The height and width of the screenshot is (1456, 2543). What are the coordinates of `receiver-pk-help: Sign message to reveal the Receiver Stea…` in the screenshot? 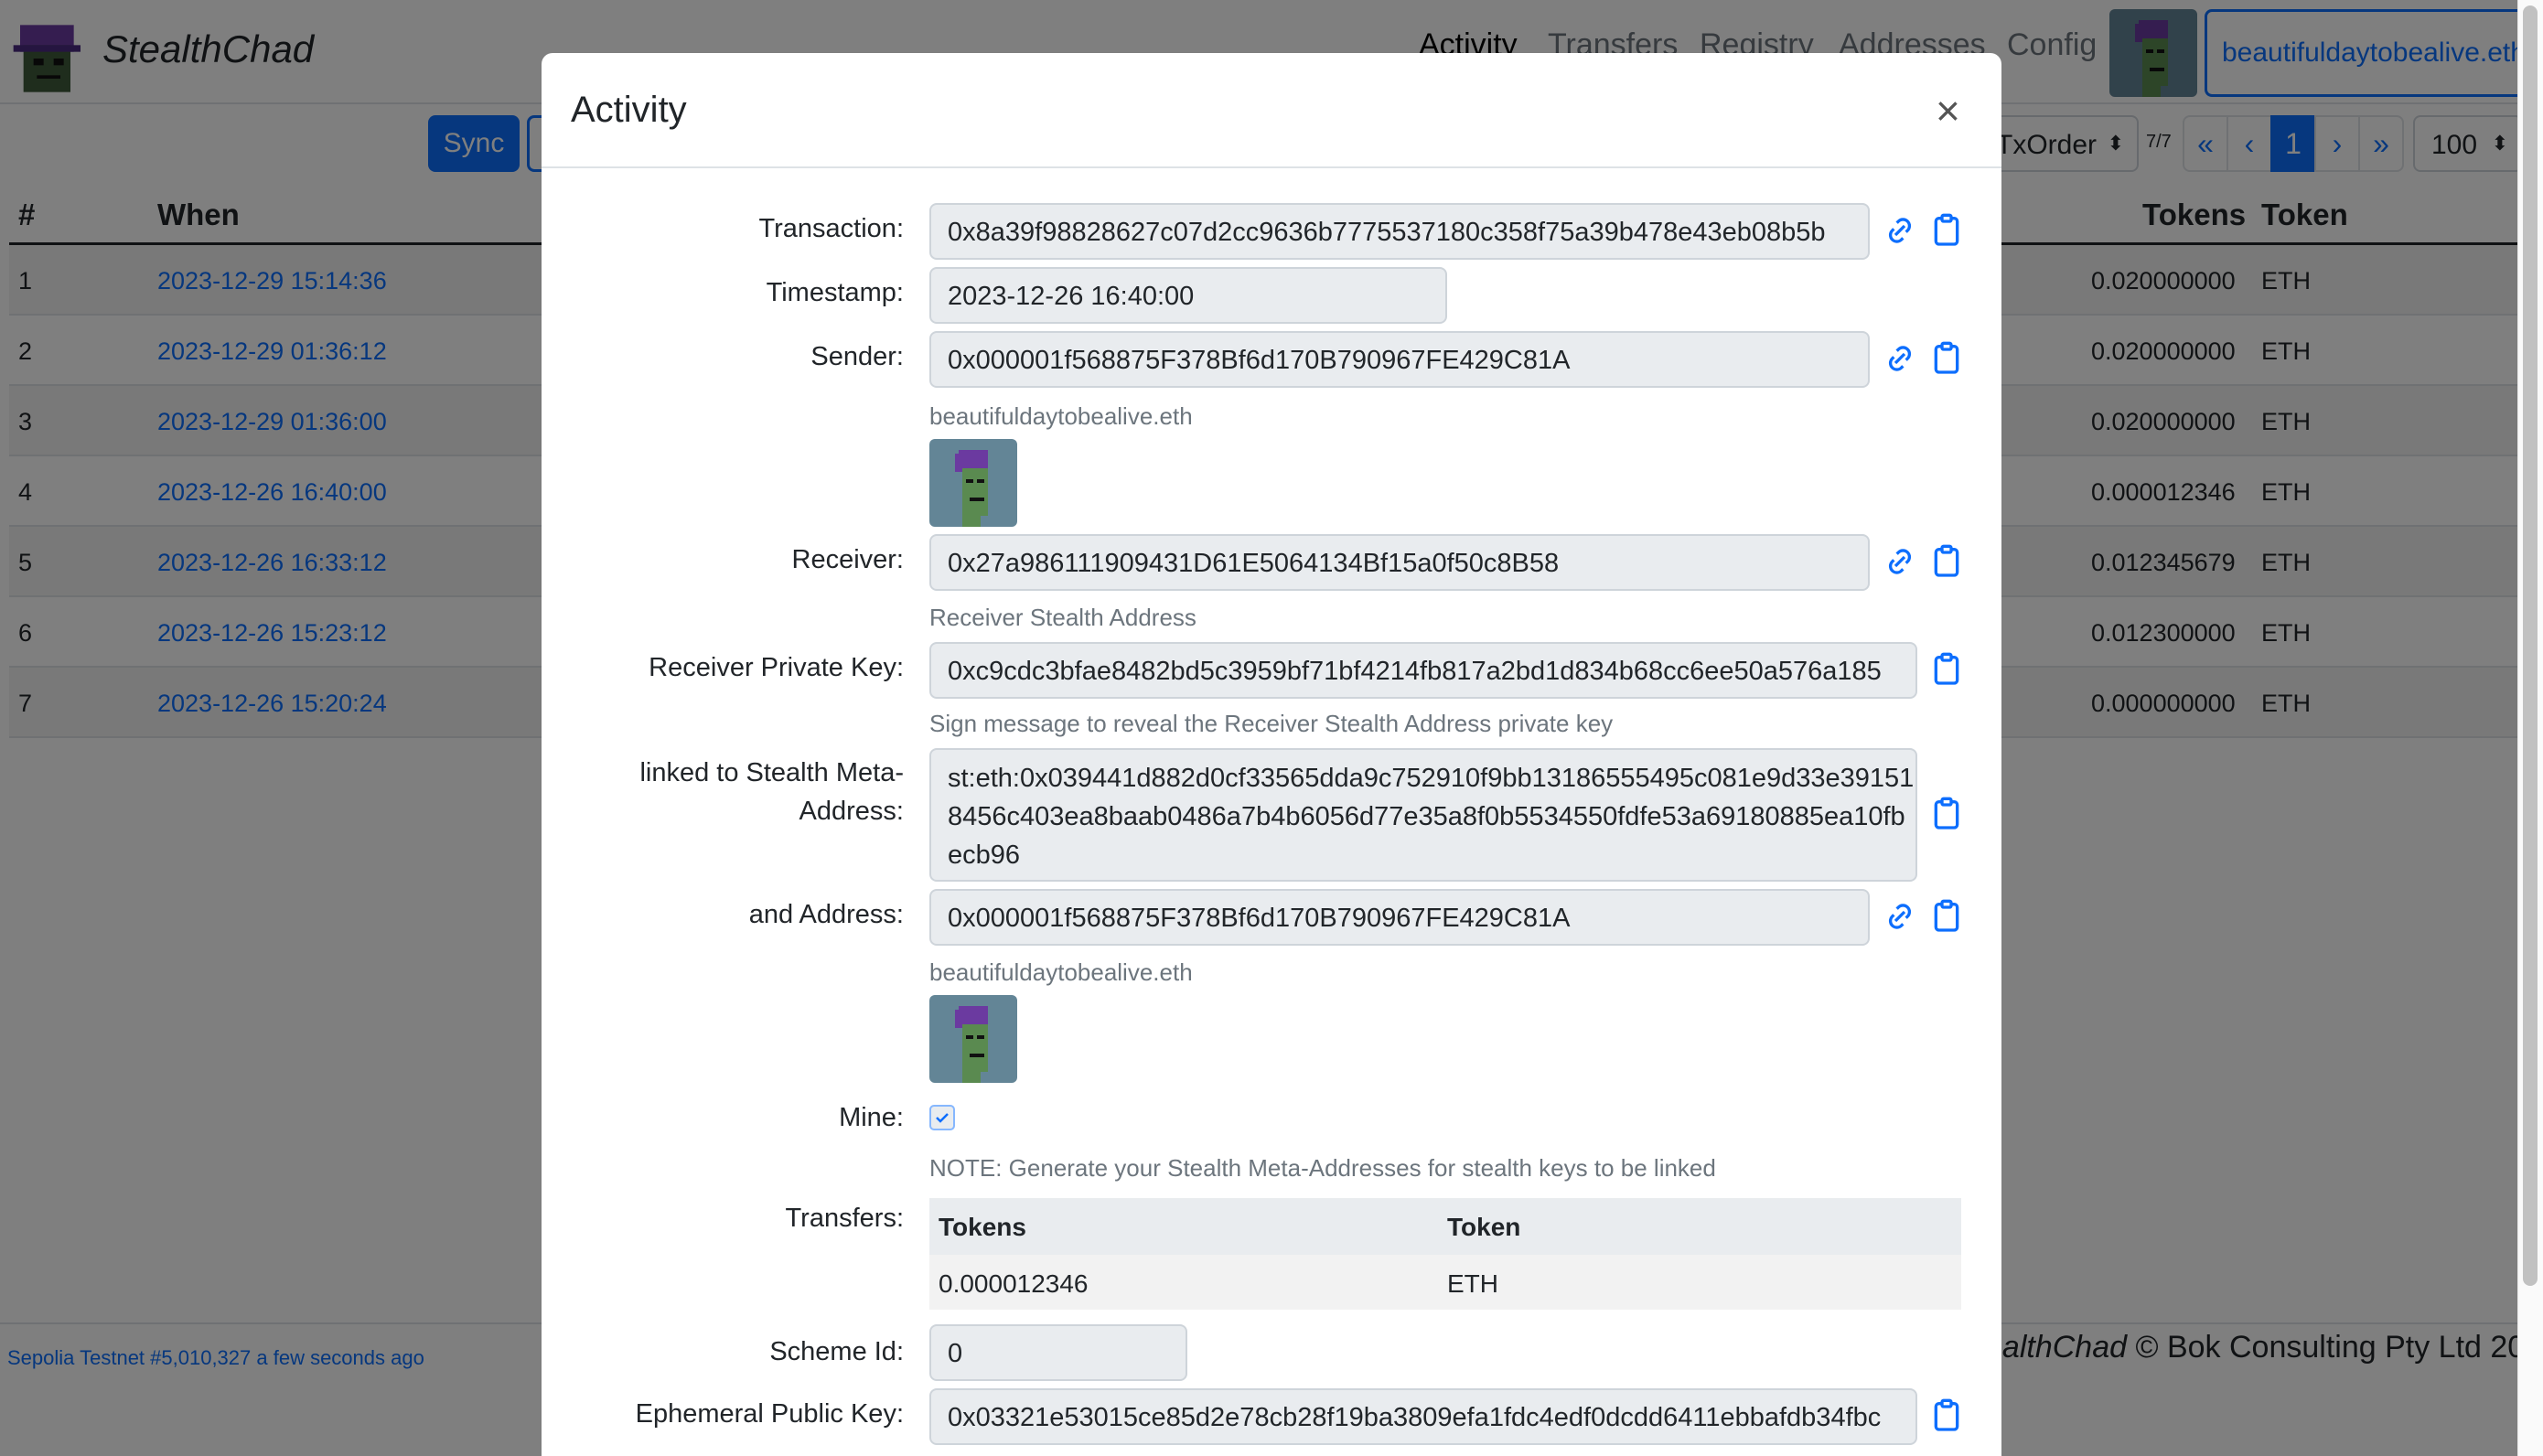 It's located at (1271, 723).